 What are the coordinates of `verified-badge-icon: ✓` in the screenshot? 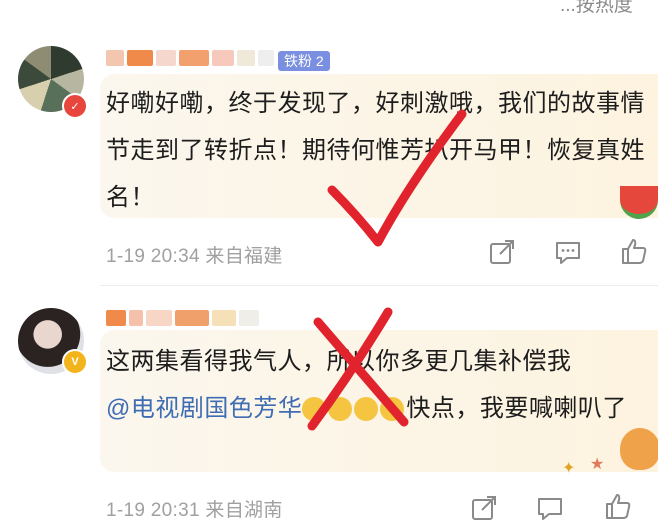 It's located at (75, 106).